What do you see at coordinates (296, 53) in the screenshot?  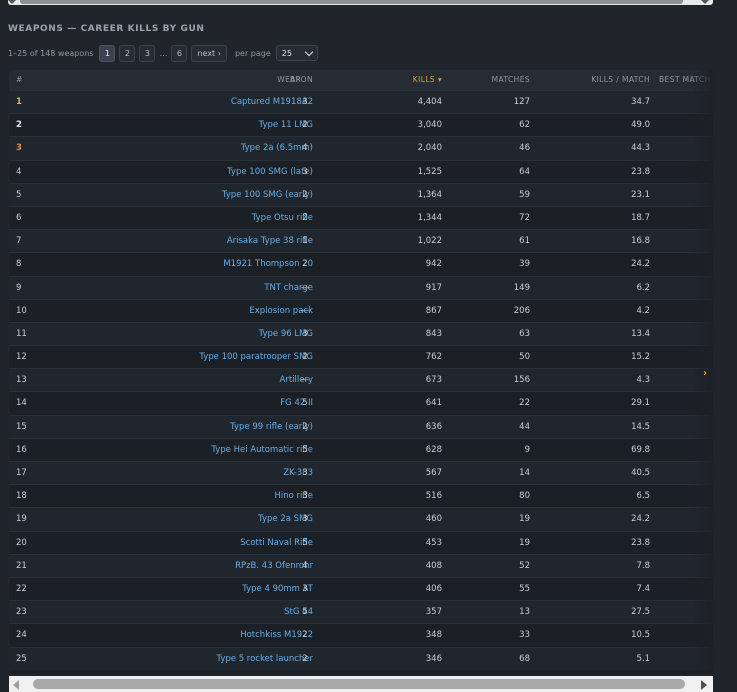 I see `per-page-select: 25` at bounding box center [296, 53].